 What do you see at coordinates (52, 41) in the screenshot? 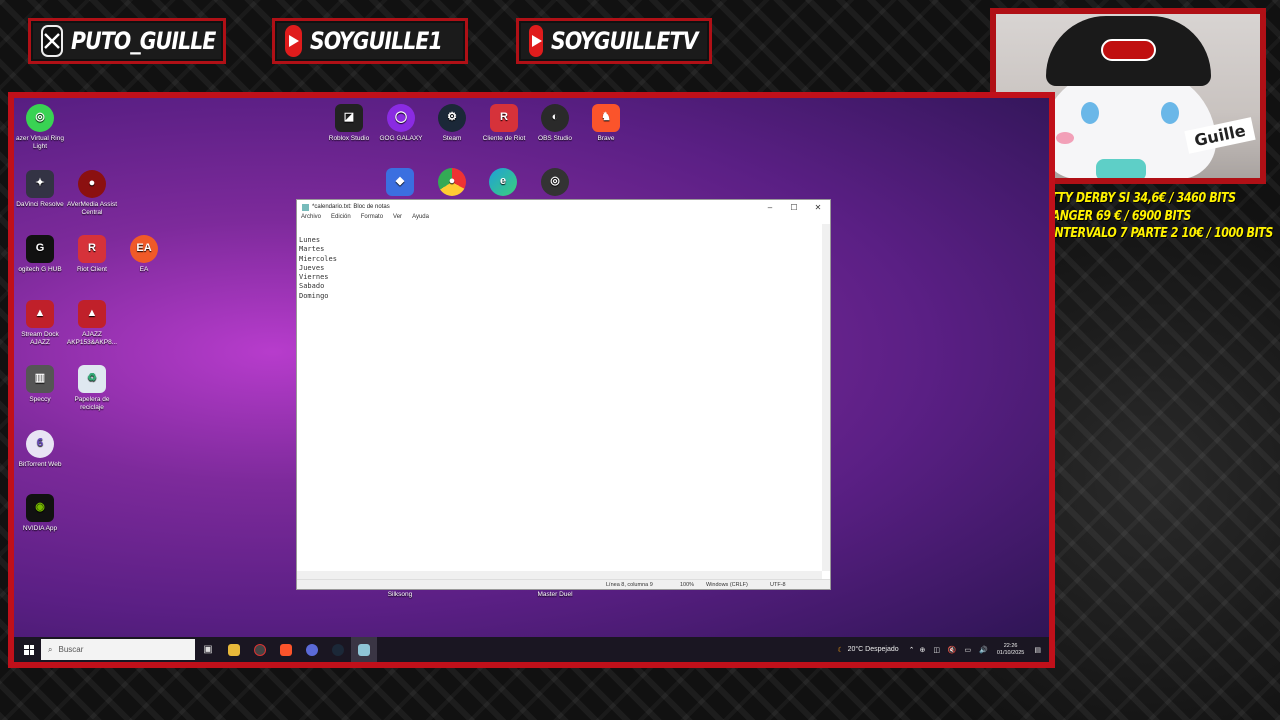
I see `x-logo-icon` at bounding box center [52, 41].